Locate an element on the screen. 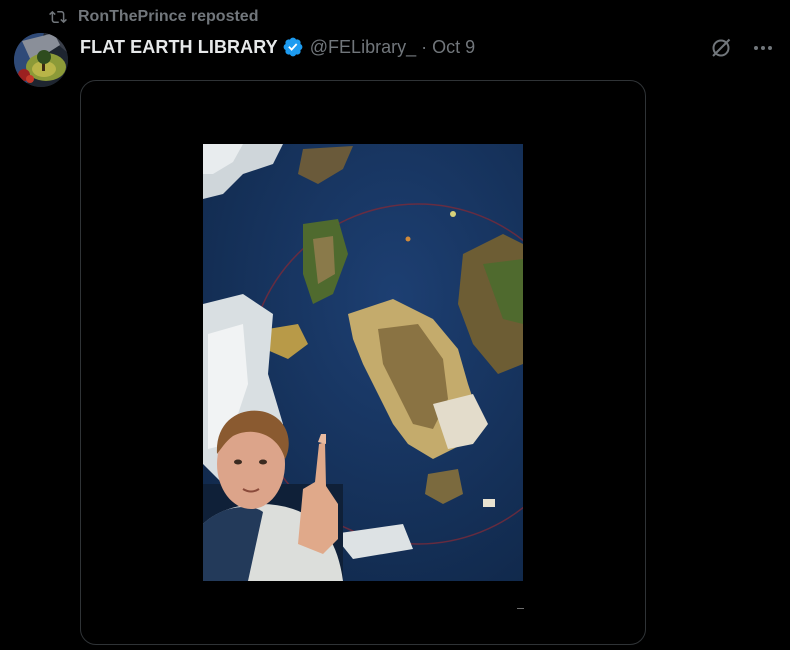 Image resolution: width=790 pixels, height=650 pixels. author-display-name: FLAT EARTH LIBRARY is located at coordinates (179, 47).